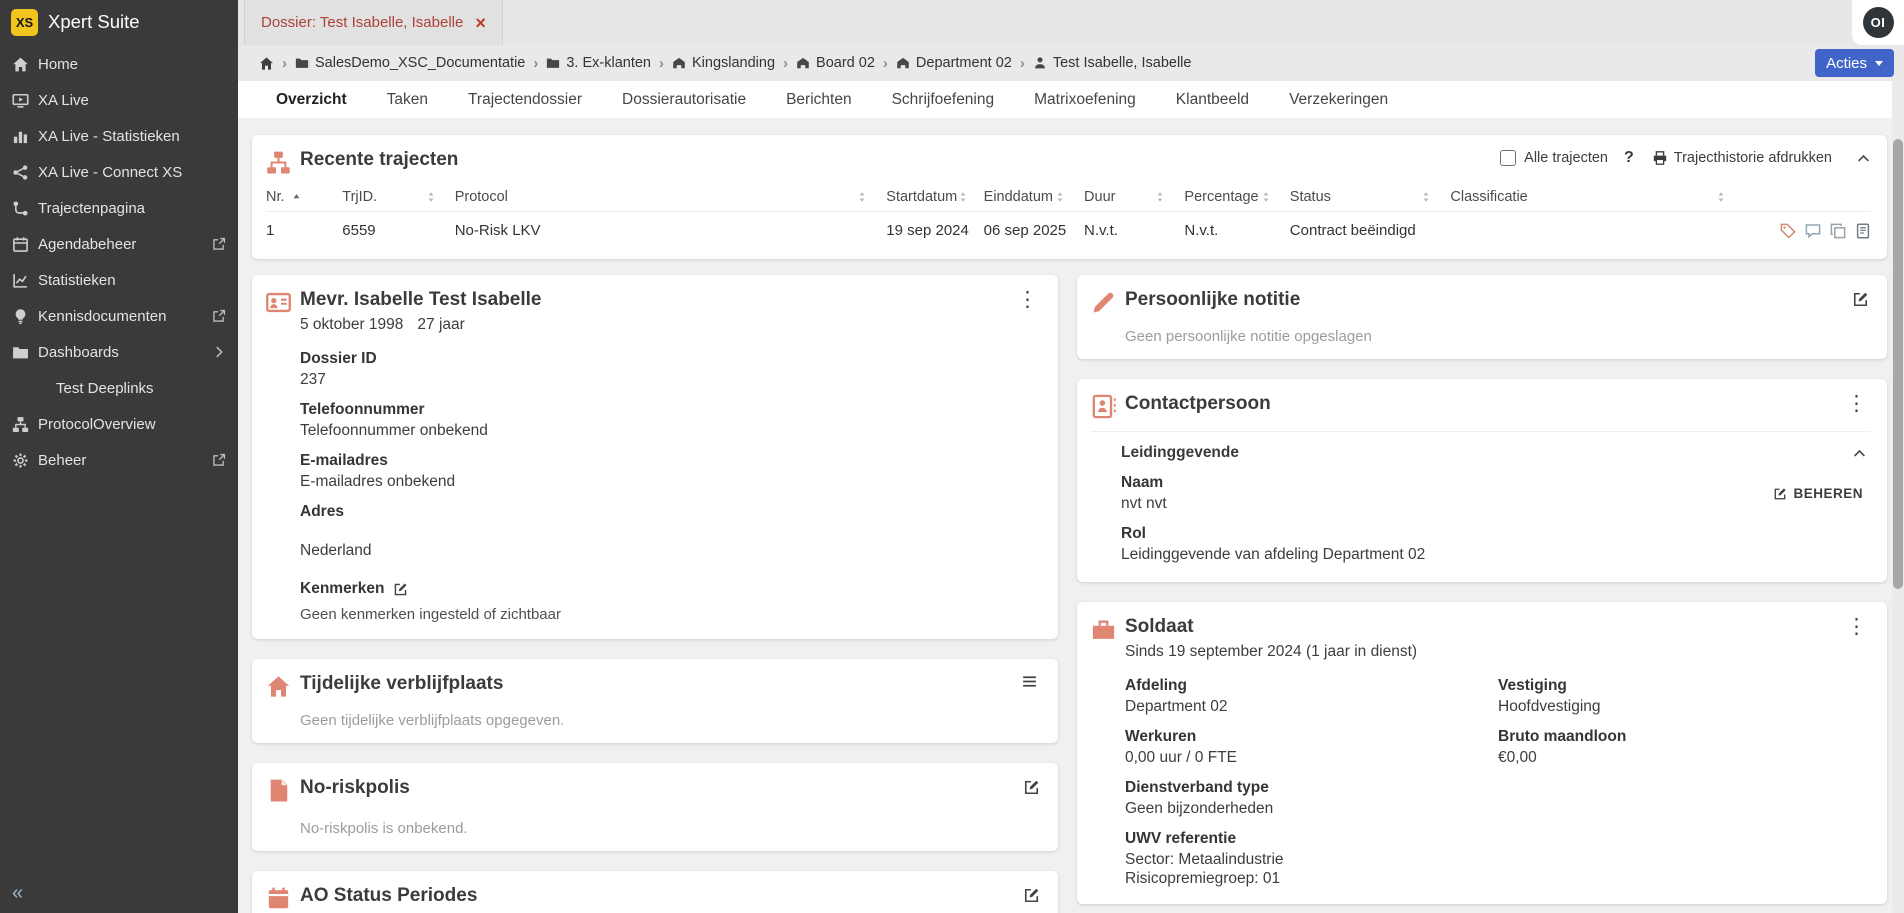 This screenshot has width=1904, height=913. I want to click on journal-icon, so click(1863, 231).